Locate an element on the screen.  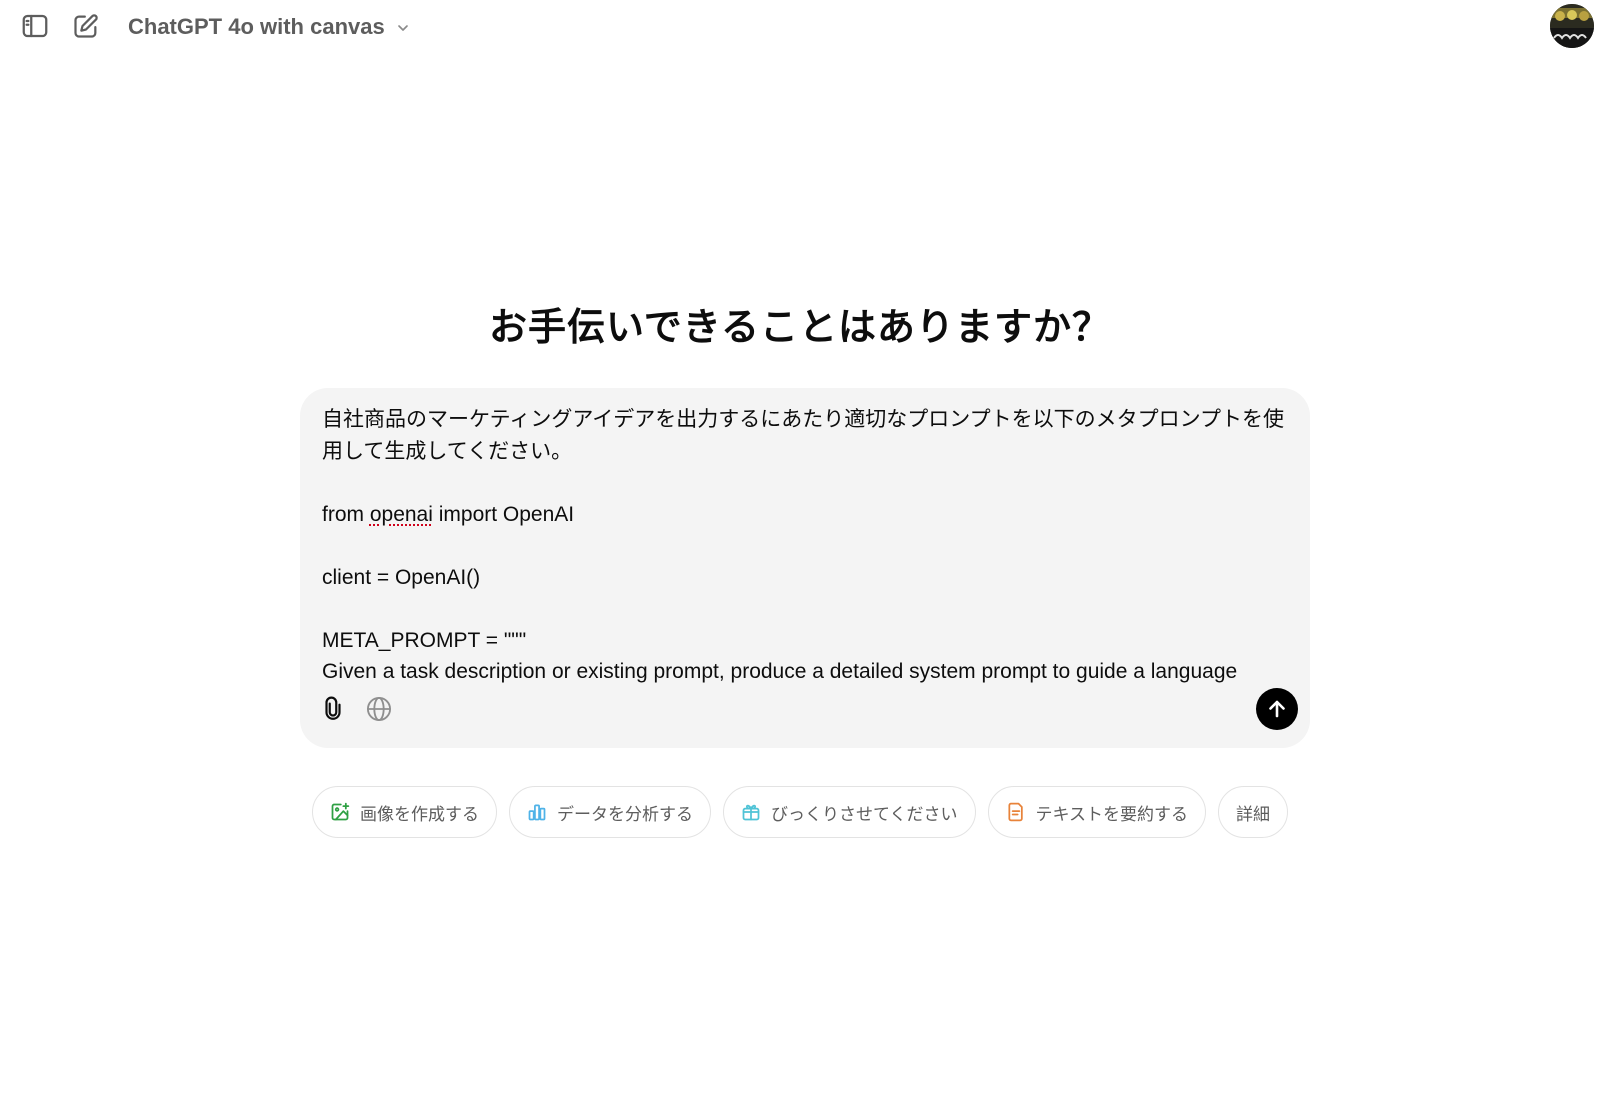
gift-icon is located at coordinates (751, 812).